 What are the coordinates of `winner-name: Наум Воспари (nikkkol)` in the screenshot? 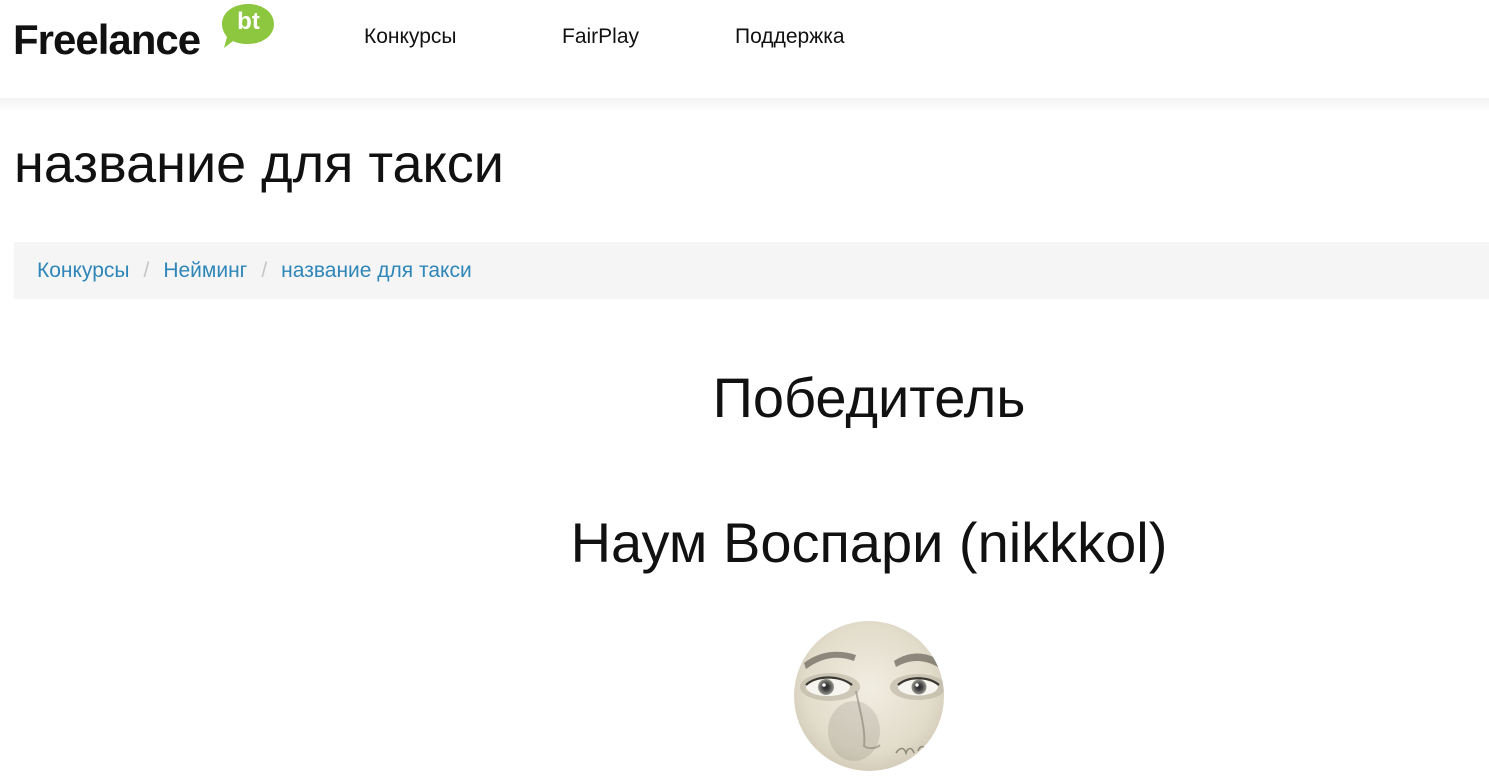 It's located at (869, 542).